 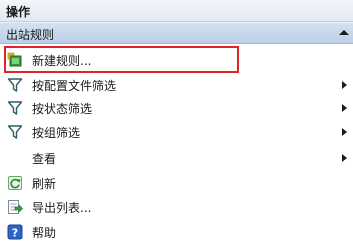 What do you see at coordinates (176, 33) in the screenshot?
I see `section-header-outbound-rules: 出站规则` at bounding box center [176, 33].